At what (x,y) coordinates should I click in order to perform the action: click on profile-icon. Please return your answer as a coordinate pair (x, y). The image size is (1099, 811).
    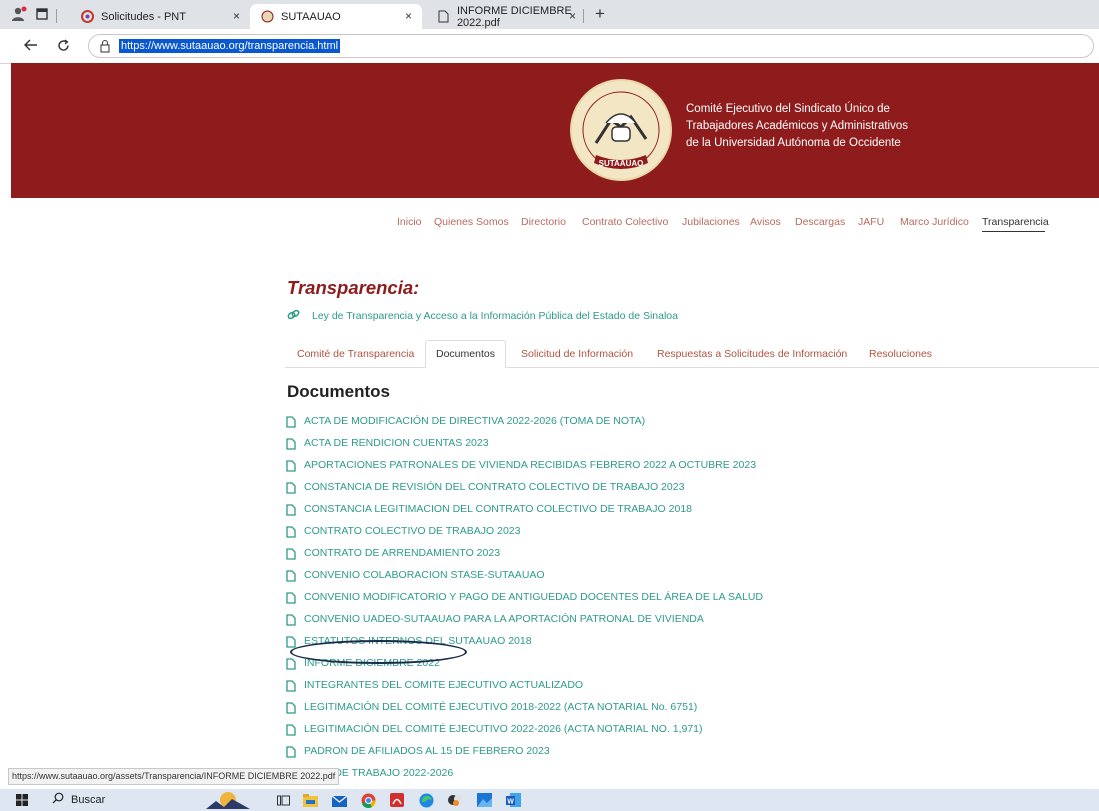
    Looking at the image, I should click on (19, 14).